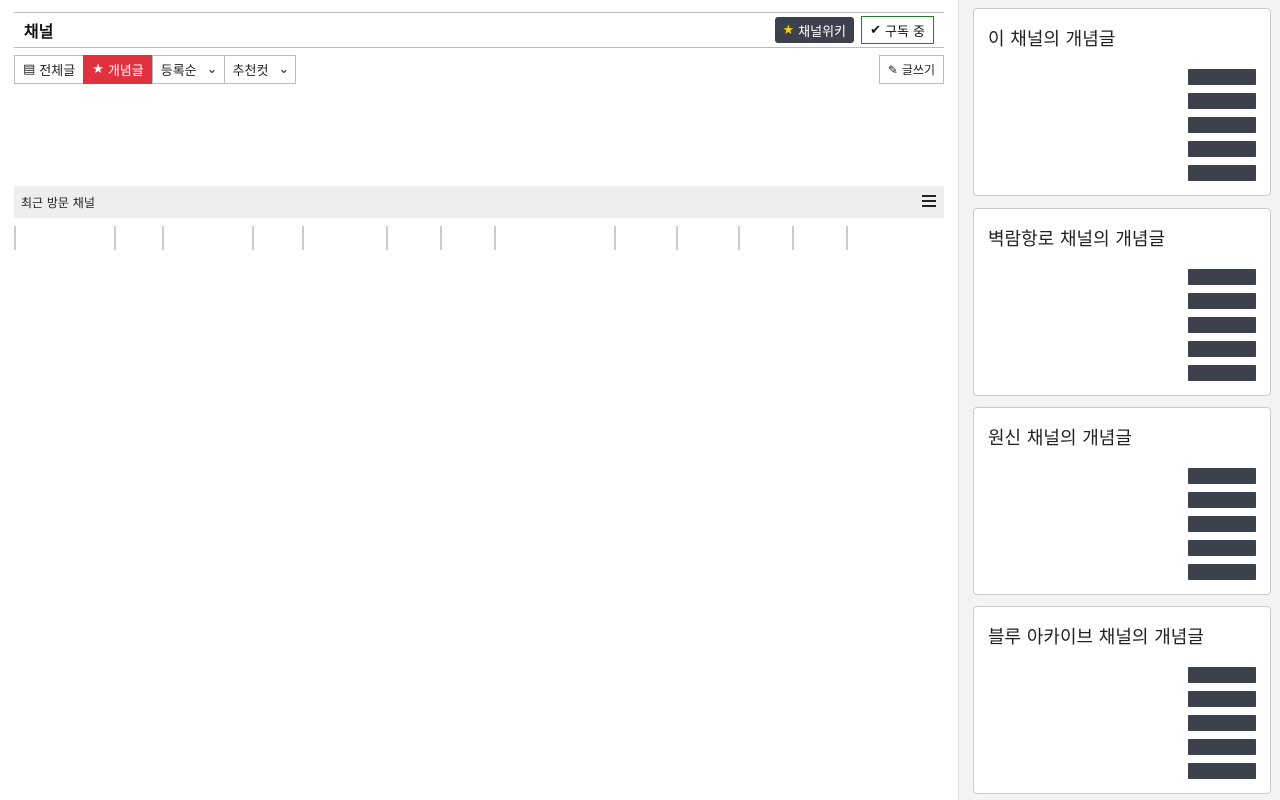 This screenshot has height=800, width=1280. Describe the element at coordinates (918, 70) in the screenshot. I see `write-post-label: 글쓰기` at that location.